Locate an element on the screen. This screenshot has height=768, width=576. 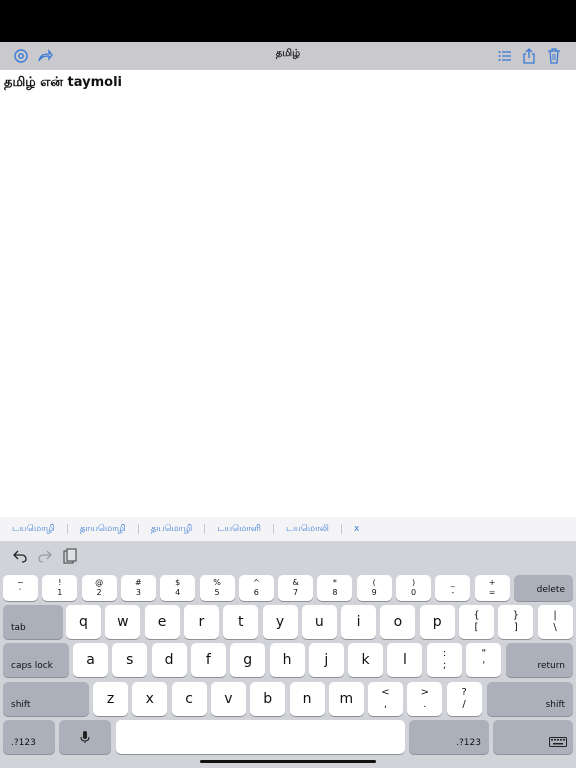
key-label: = is located at coordinates (492, 592).